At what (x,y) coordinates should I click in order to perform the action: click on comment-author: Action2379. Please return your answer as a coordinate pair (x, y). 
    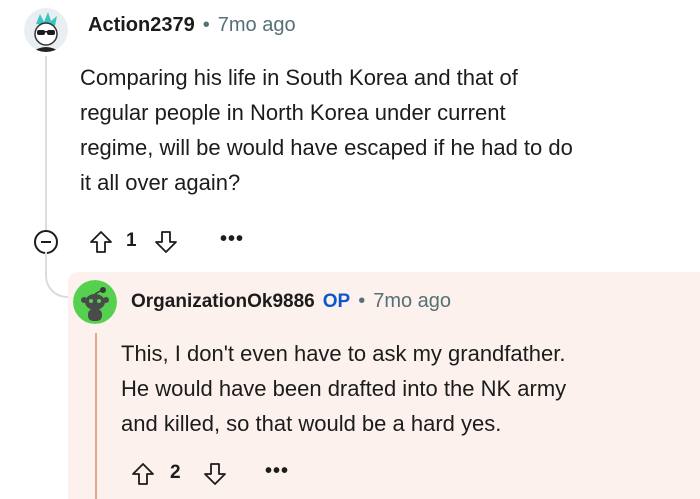
    Looking at the image, I should click on (141, 25).